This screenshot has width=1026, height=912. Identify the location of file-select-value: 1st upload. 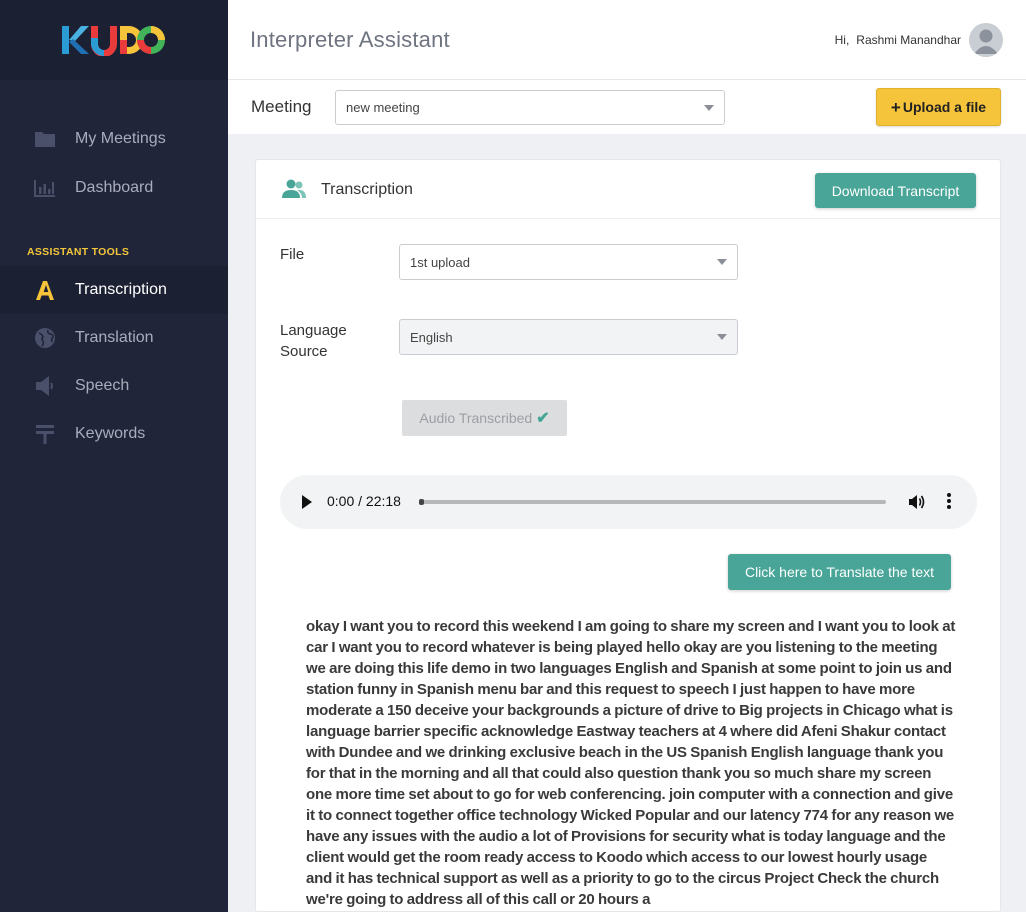
(440, 262).